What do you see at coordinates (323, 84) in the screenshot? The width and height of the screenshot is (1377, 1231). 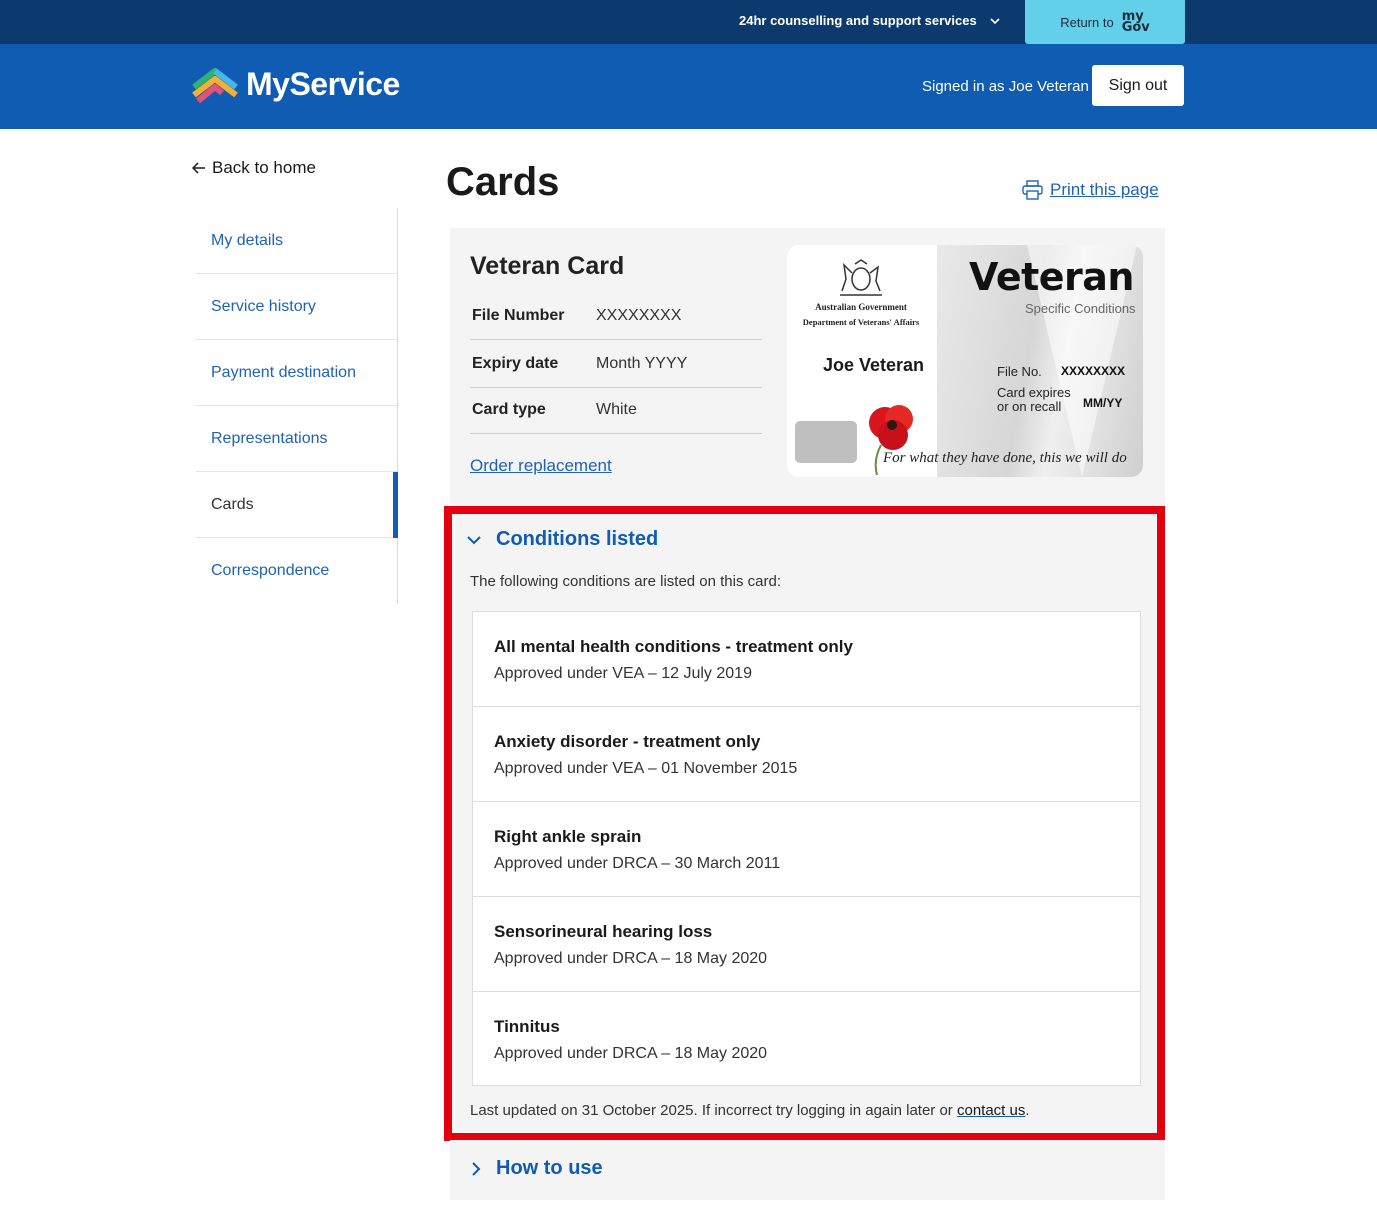 I see `brand-name: MyService` at bounding box center [323, 84].